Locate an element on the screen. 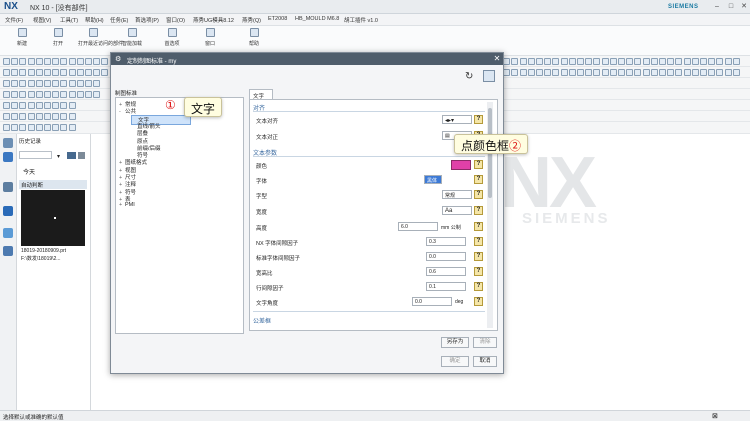  font-style-help-icon: ? is located at coordinates (478, 194).